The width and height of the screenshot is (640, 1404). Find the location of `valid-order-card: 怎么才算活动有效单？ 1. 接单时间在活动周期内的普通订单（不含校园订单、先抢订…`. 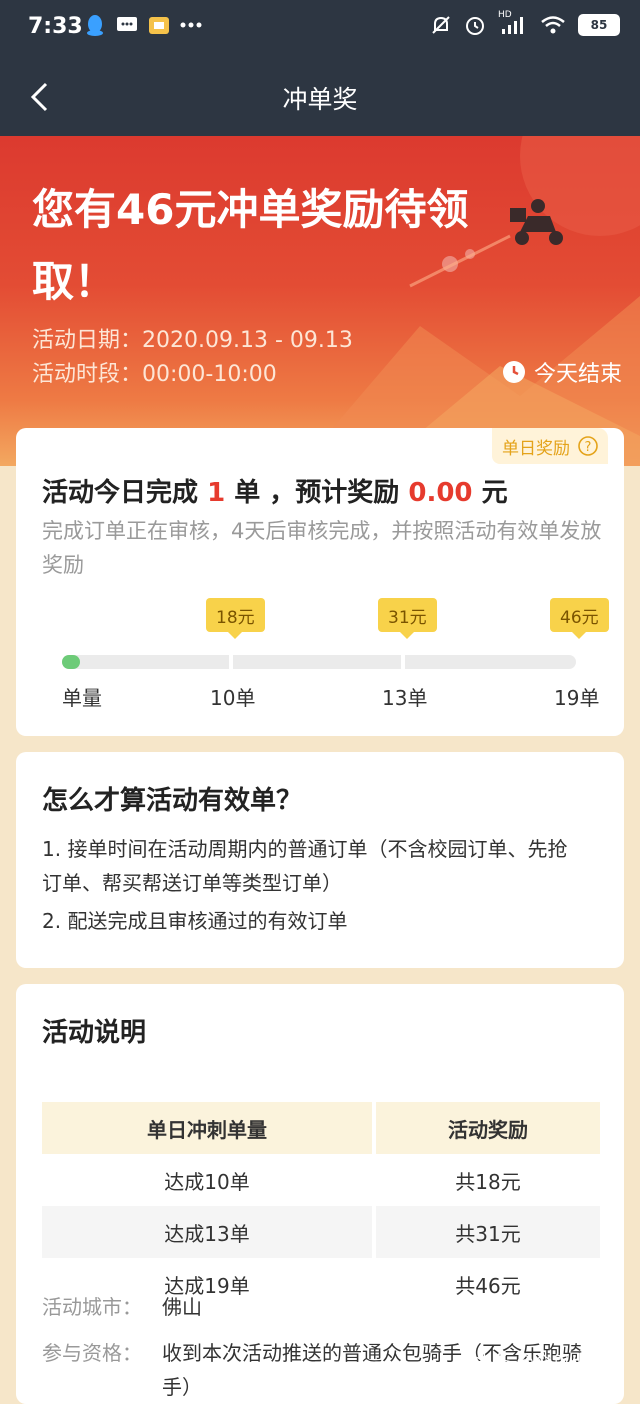

valid-order-card: 怎么才算活动有效单？ 1. 接单时间在活动周期内的普通订单（不含校园订单、先抢订… is located at coordinates (320, 860).